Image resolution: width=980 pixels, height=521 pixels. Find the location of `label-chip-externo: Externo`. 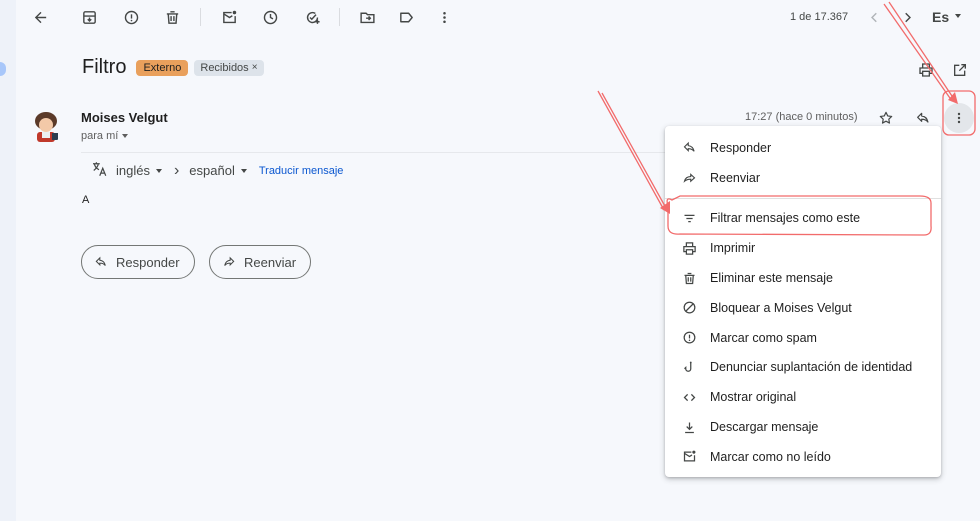

label-chip-externo: Externo is located at coordinates (162, 67).